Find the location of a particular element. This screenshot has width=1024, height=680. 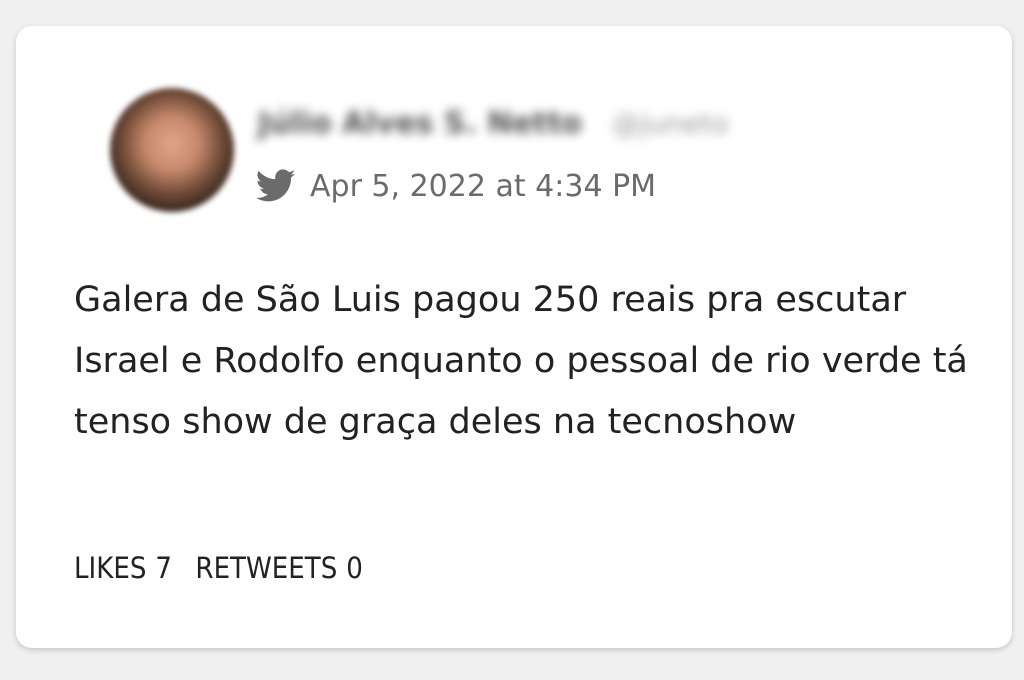

tweet-meta: Apr 5, 2022 at 4:34 PM is located at coordinates (455, 186).